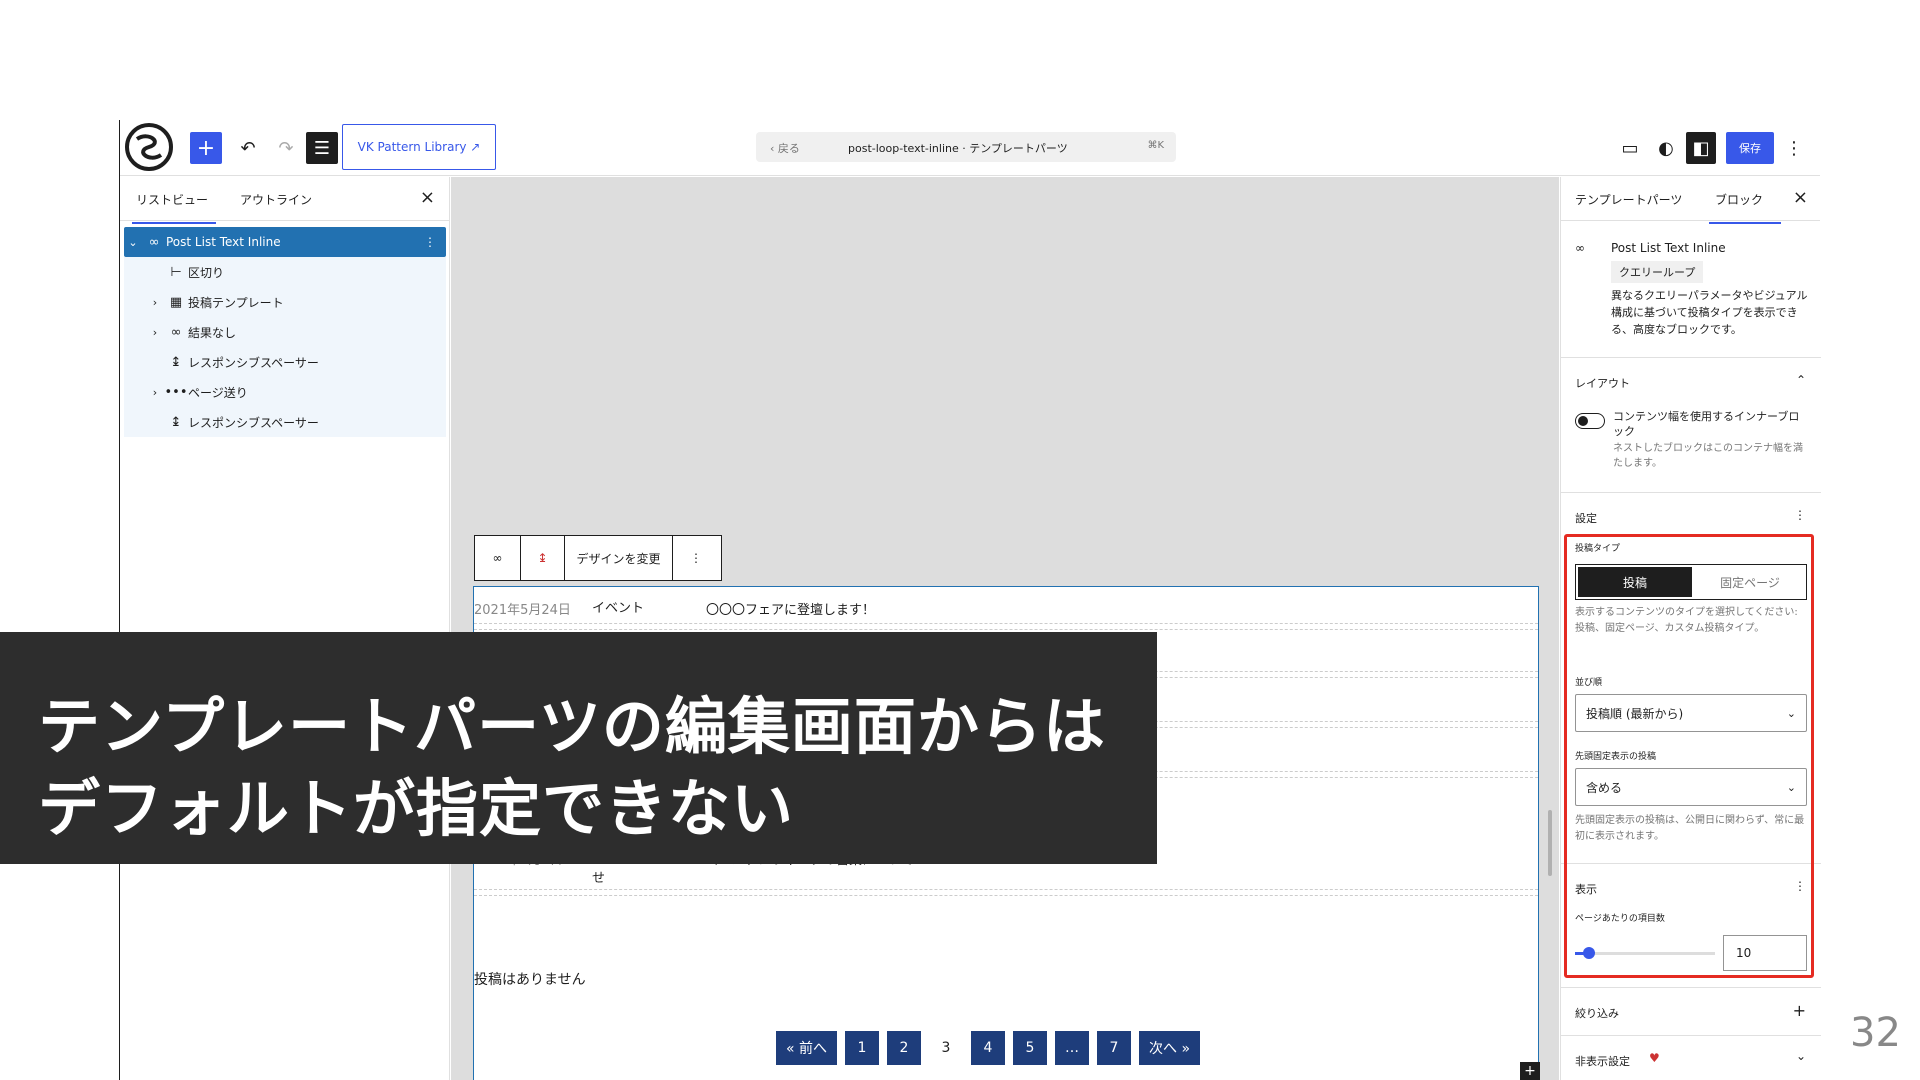 The image size is (1920, 1080). What do you see at coordinates (1586, 518) in the screenshot?
I see `settings-heading: 設定` at bounding box center [1586, 518].